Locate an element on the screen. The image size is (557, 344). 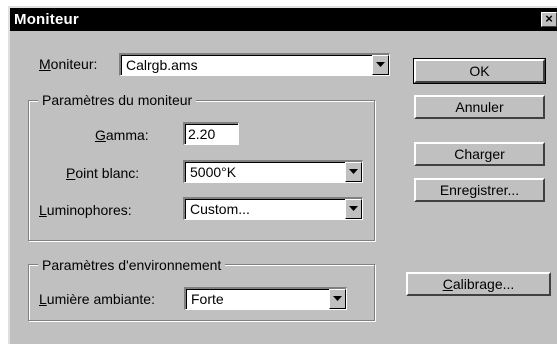
moniteur-label: Moniteur: is located at coordinates (68, 64).